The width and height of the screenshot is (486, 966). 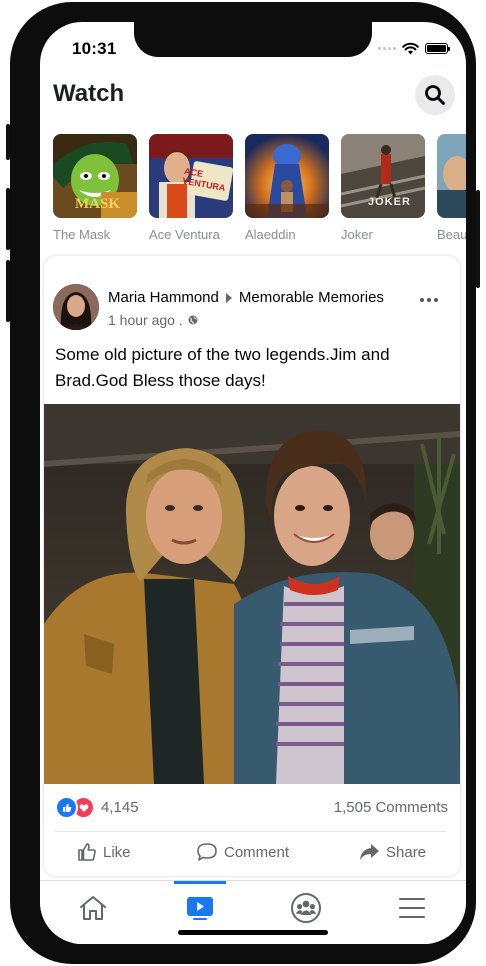 I want to click on menu-icon, so click(x=412, y=908).